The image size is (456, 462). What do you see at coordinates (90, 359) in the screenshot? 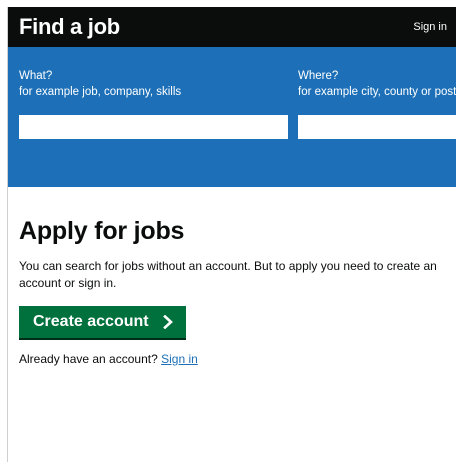
I see `existing-account-text: Already have an account?` at bounding box center [90, 359].